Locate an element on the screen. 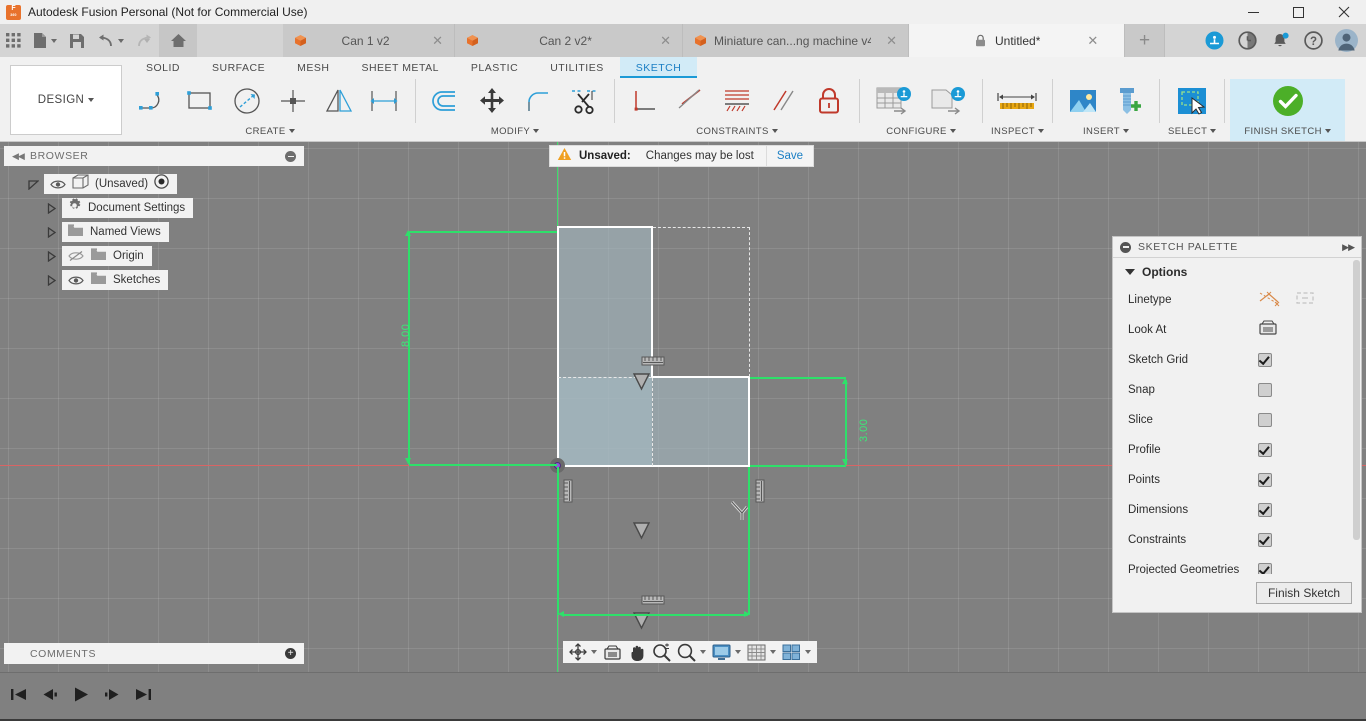 The height and width of the screenshot is (721, 1366). option-profile: Profile is located at coordinates (1237, 450).